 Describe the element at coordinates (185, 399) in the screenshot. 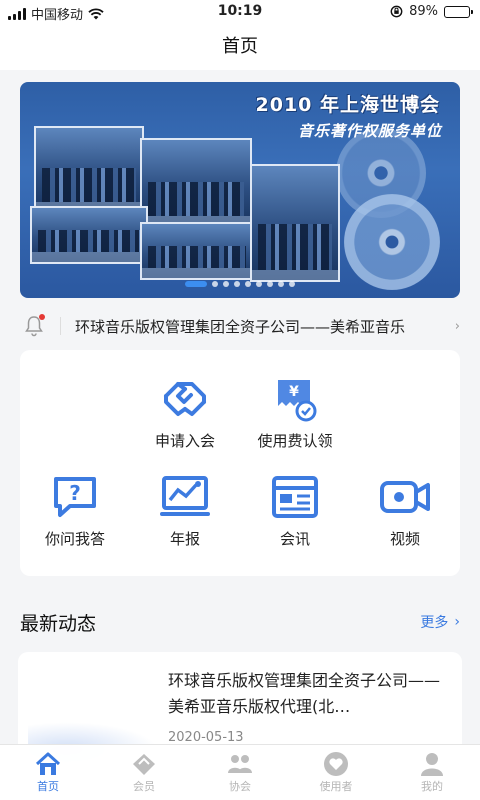

I see `handshake-icon` at that location.